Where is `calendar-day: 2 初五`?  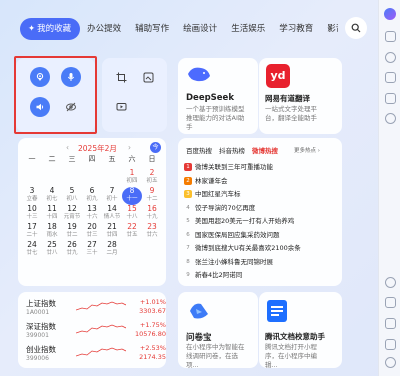
calendar-day: 2 初五 is located at coordinates (152, 178).